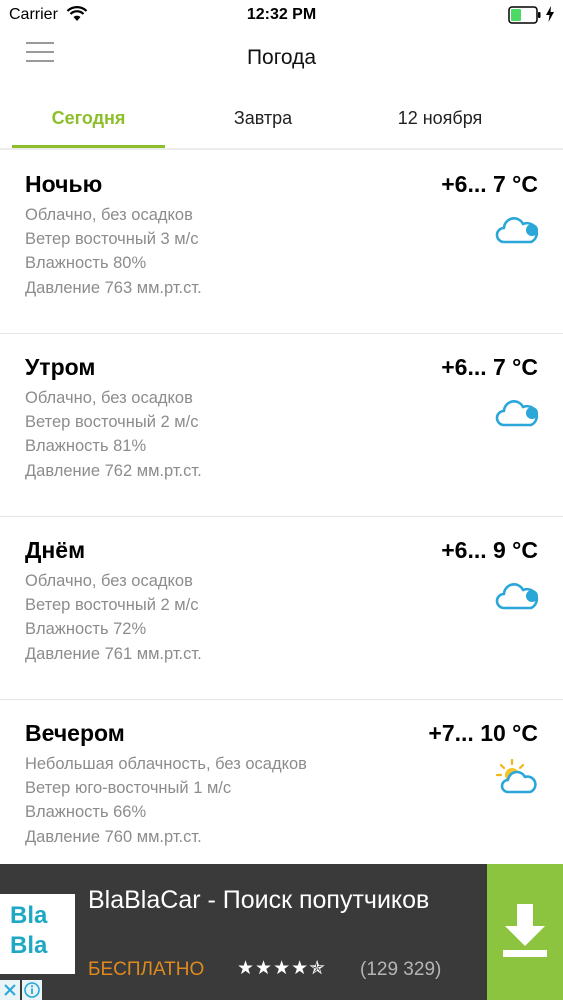  Describe the element at coordinates (489, 550) in the screenshot. I see `temperature-range: +6... 9 °C` at that location.